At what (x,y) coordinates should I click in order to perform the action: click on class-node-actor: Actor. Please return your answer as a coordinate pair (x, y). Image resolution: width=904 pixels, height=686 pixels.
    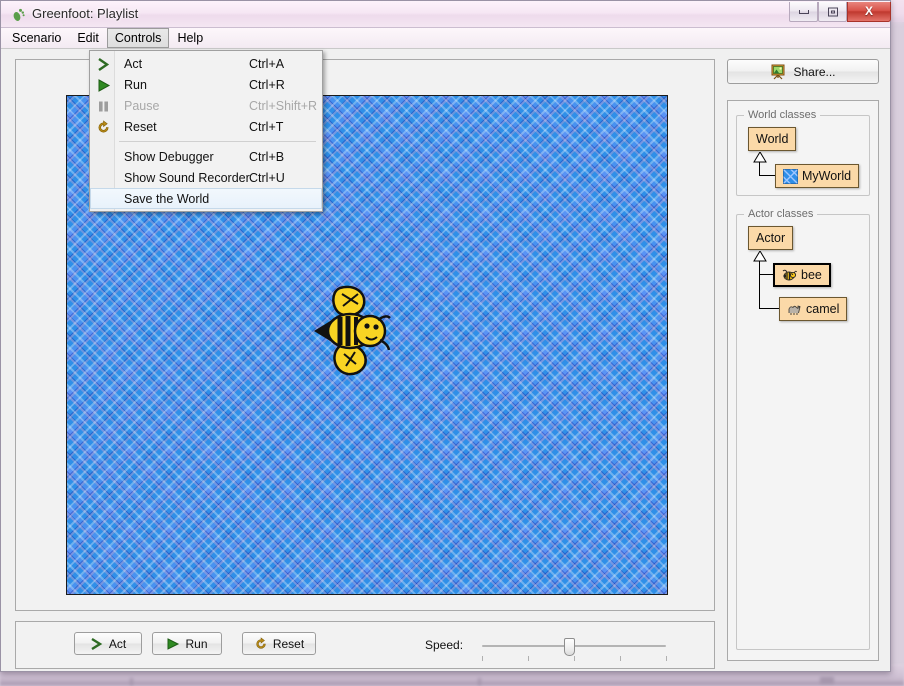
    Looking at the image, I should click on (771, 238).